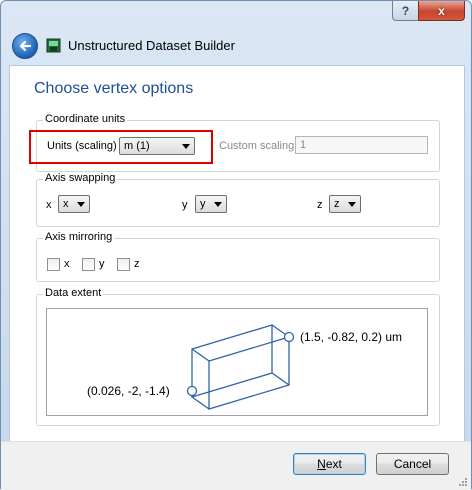 The image size is (472, 490). I want to click on footer-bar: Next Cancel, so click(236, 465).